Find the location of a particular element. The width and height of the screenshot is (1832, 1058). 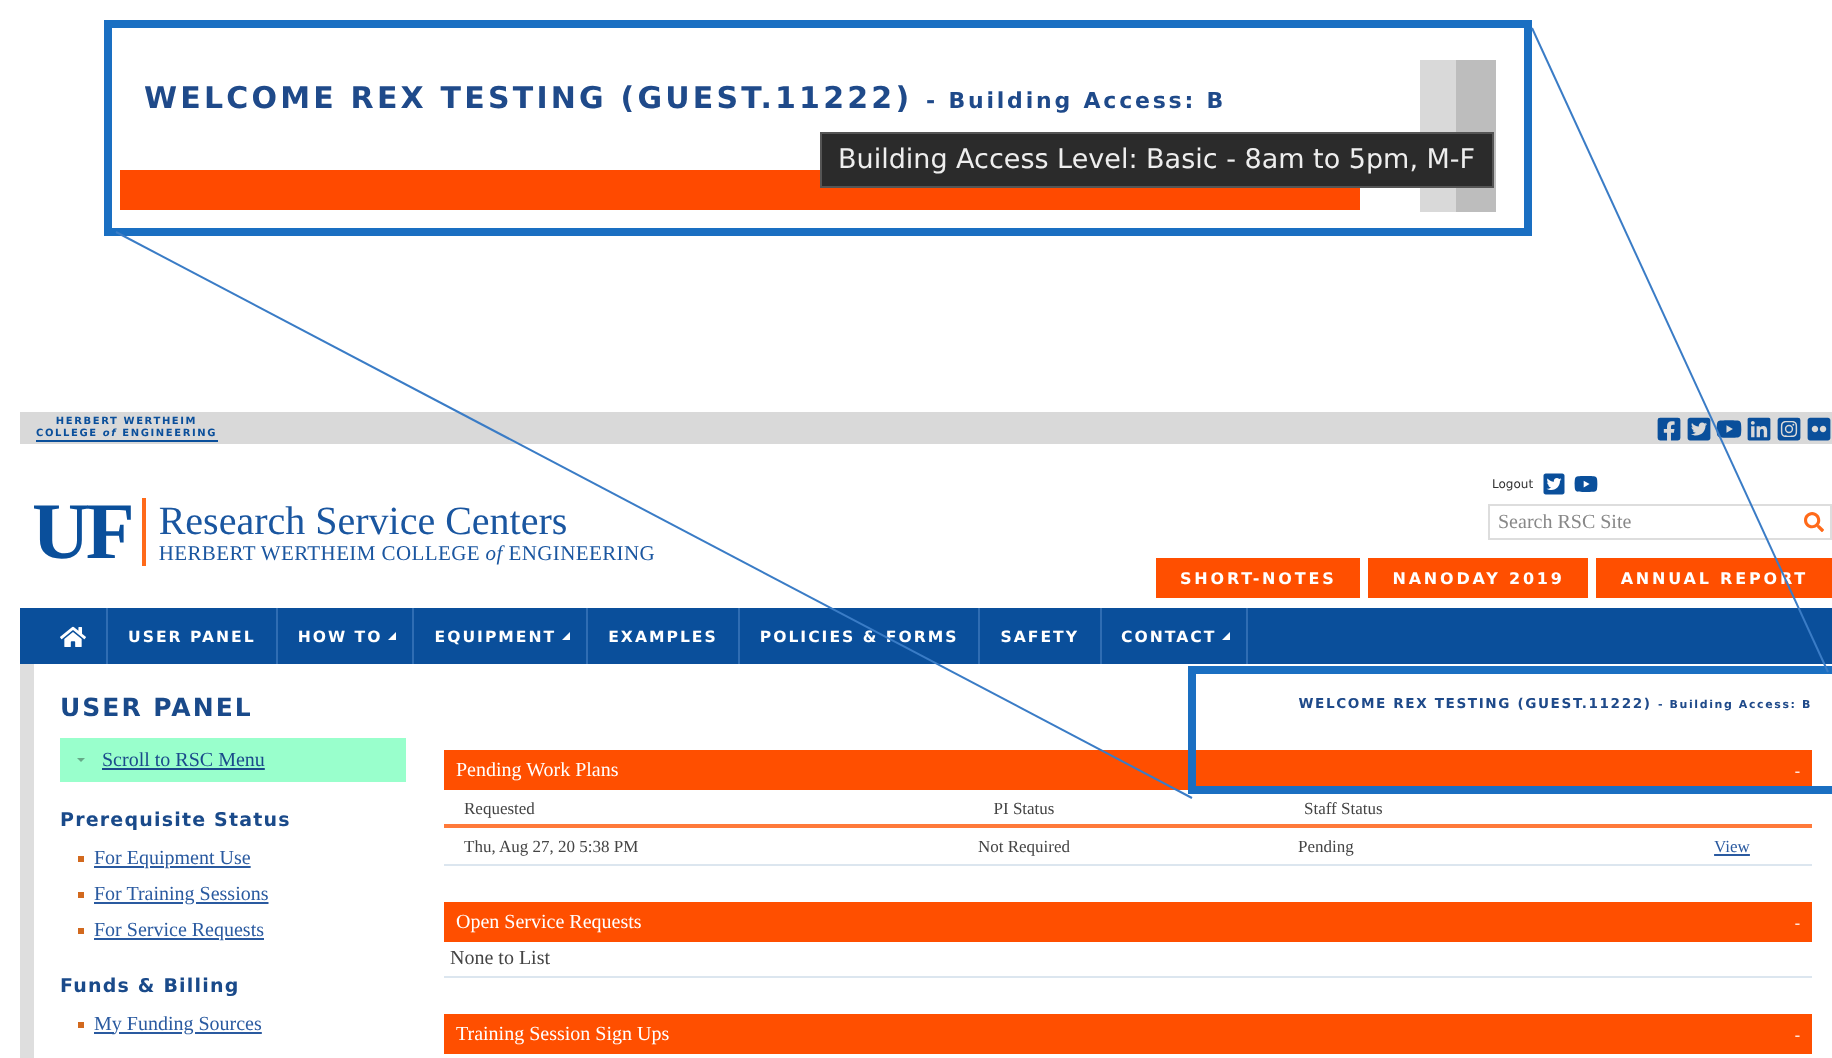

facebook-icon is located at coordinates (1669, 428).